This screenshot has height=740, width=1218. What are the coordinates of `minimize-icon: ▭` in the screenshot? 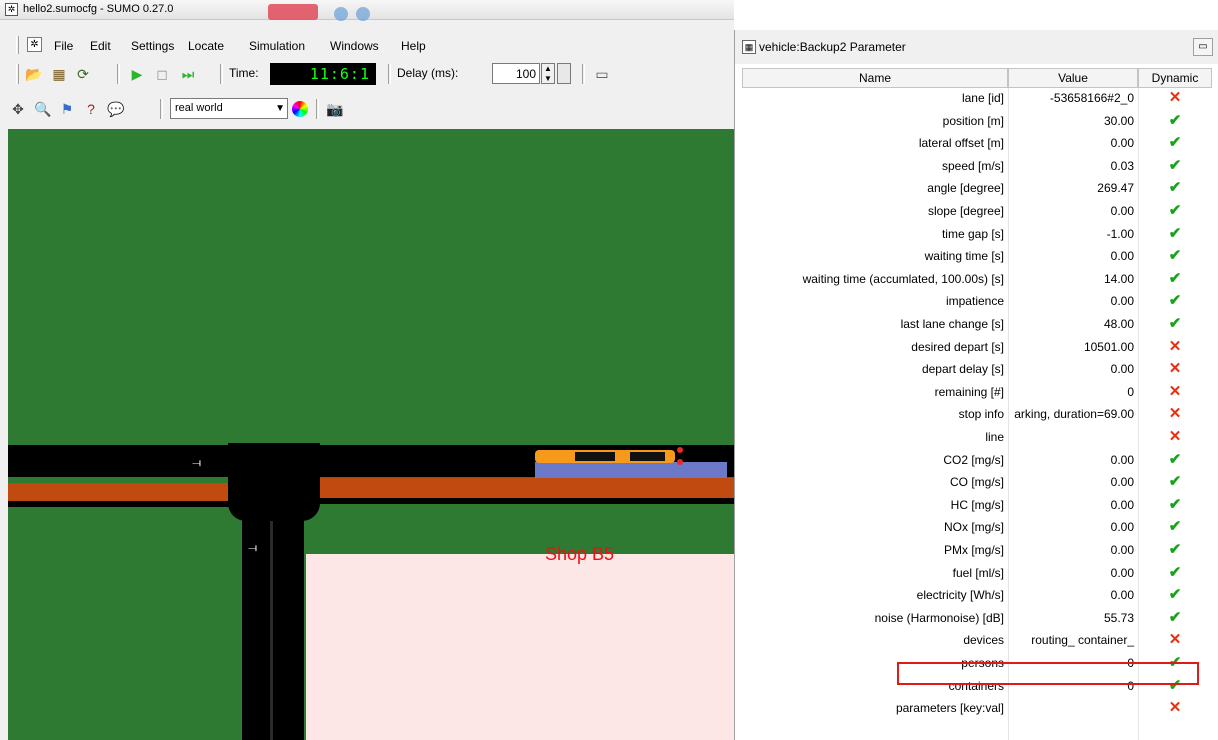 It's located at (1203, 47).